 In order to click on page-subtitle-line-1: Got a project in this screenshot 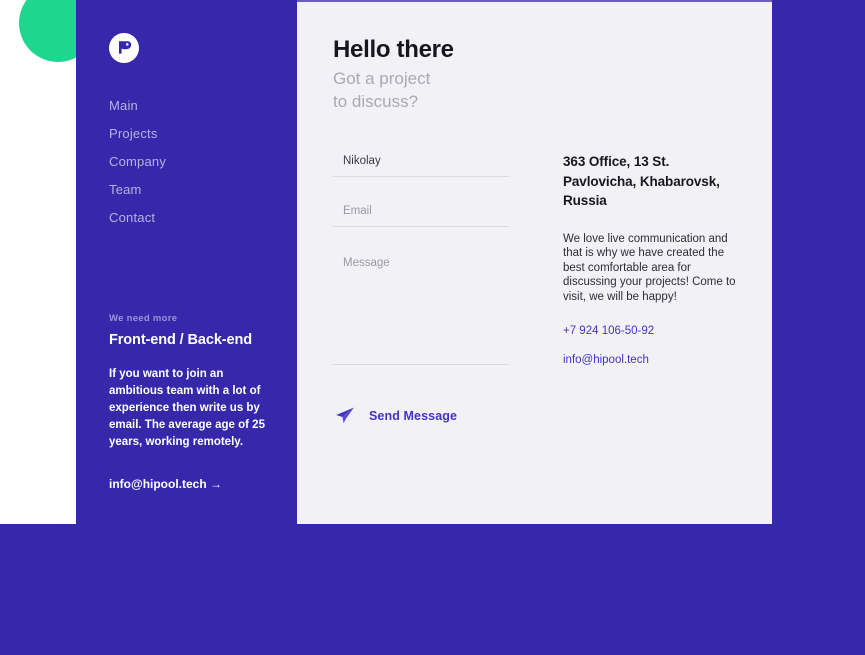, I will do `click(382, 78)`.